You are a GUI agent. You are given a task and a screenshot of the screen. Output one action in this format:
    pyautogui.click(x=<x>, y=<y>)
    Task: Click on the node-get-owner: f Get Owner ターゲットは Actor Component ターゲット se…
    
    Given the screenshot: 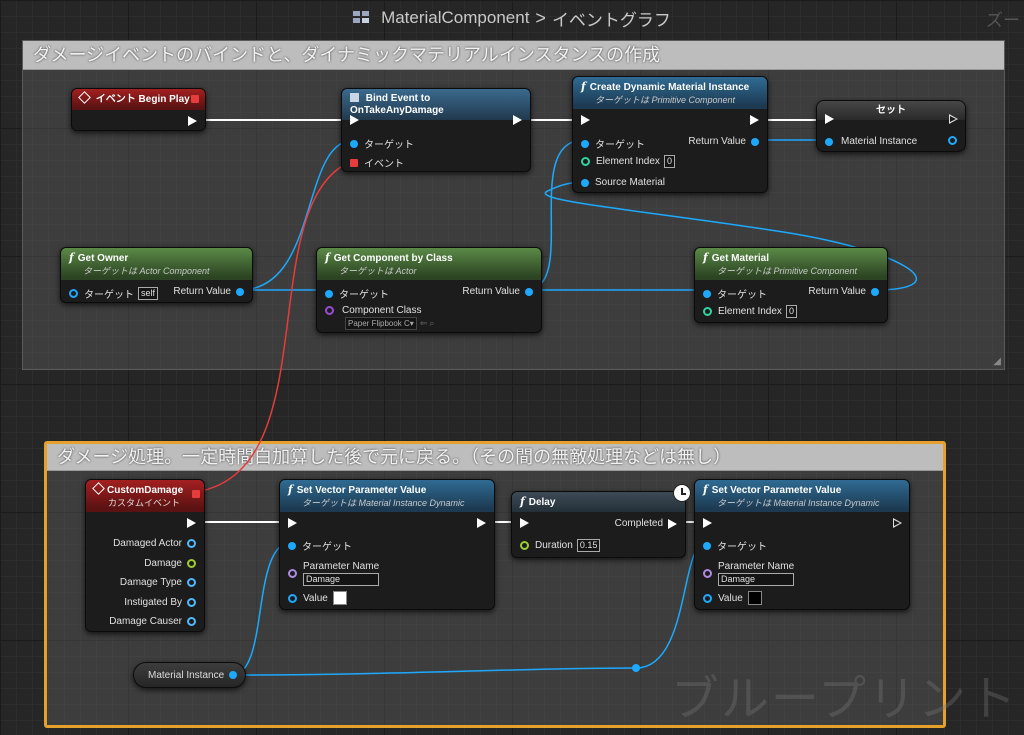 What is the action you would take?
    pyautogui.click(x=156, y=275)
    